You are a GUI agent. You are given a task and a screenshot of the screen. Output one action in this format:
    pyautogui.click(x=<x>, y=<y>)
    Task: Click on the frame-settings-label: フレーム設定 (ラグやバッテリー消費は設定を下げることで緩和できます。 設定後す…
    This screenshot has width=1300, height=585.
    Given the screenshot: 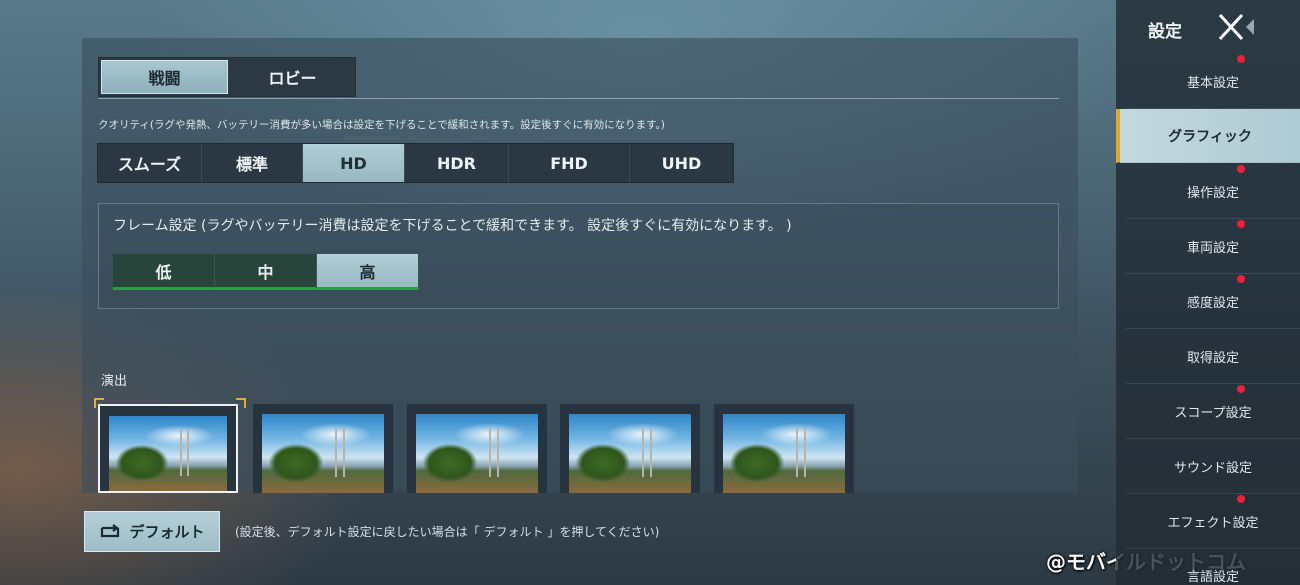 What is the action you would take?
    pyautogui.click(x=452, y=226)
    